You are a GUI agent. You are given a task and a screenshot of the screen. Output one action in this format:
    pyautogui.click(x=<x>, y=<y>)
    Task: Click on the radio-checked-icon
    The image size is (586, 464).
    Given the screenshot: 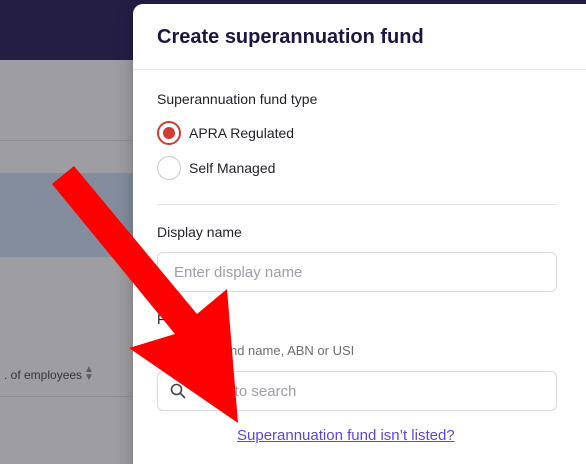 What is the action you would take?
    pyautogui.click(x=169, y=133)
    